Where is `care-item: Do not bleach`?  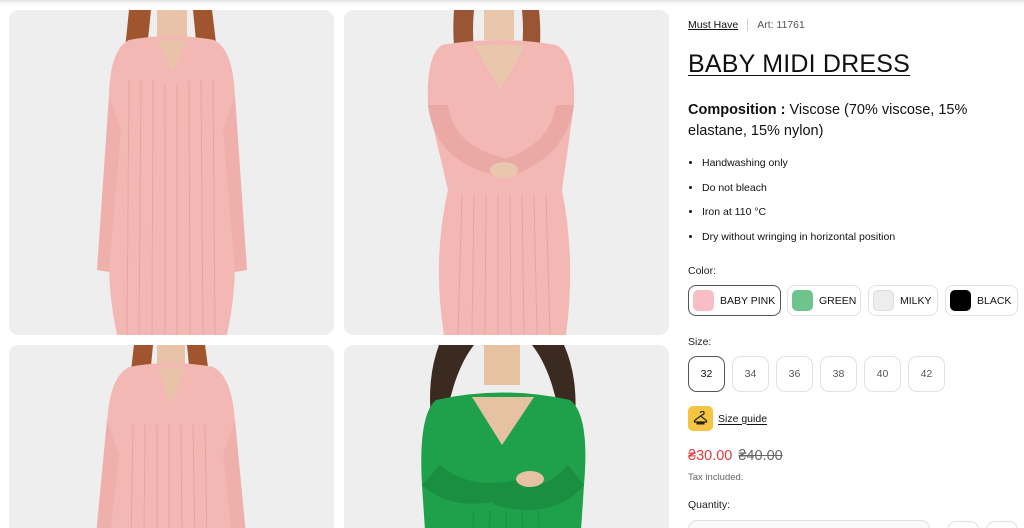 care-item: Do not bleach is located at coordinates (798, 192).